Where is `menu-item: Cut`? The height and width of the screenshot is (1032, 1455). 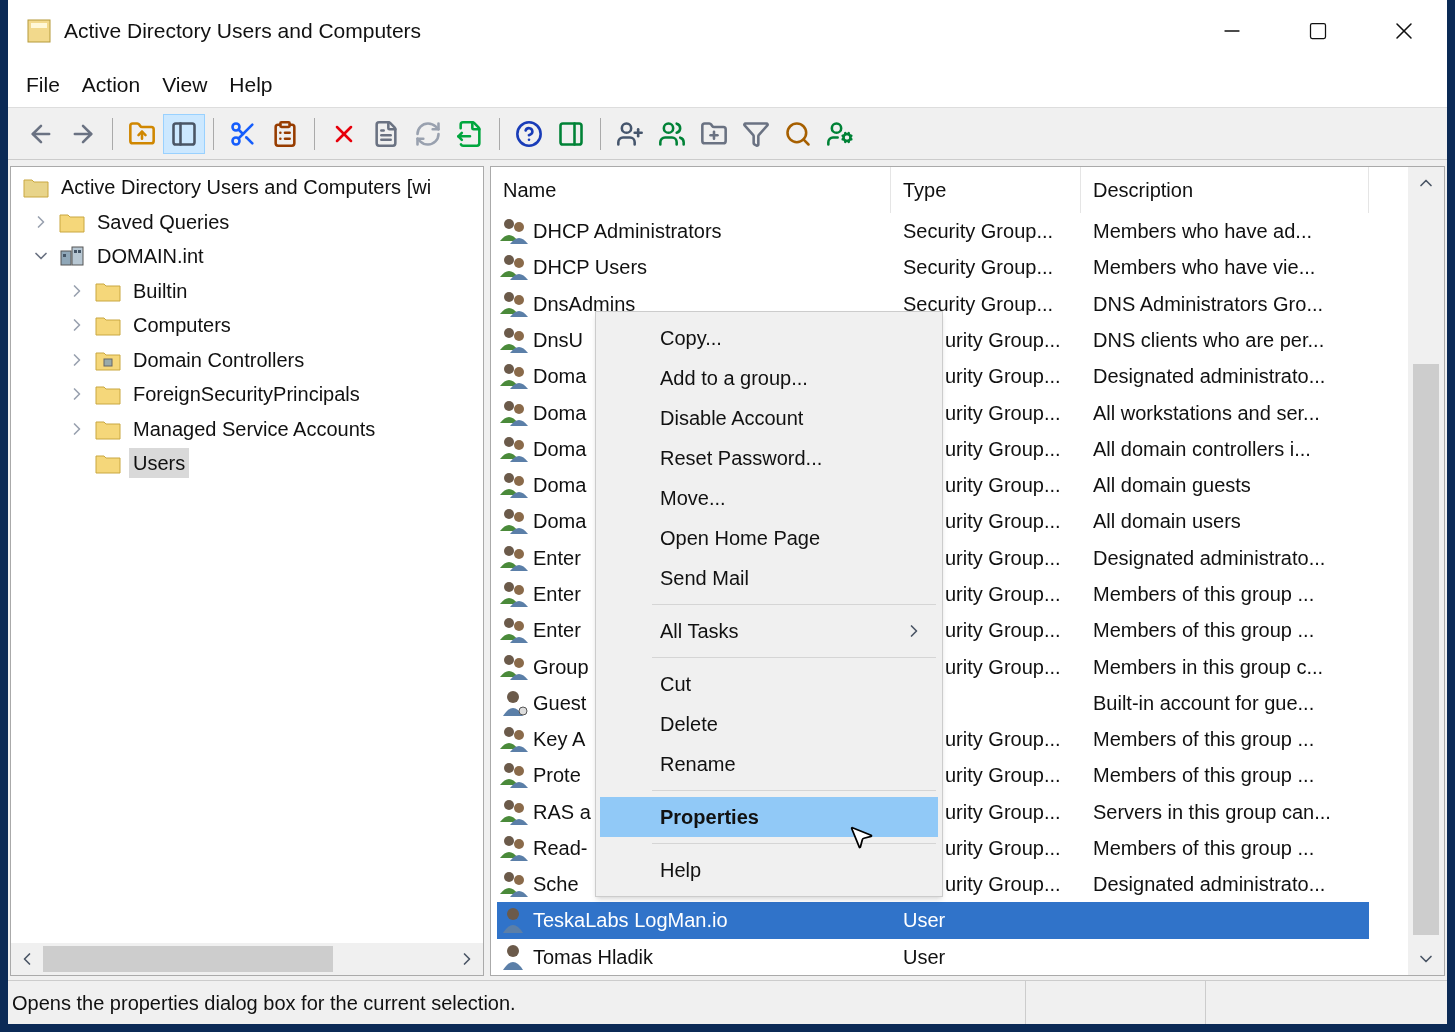
menu-item: Cut is located at coordinates (769, 684).